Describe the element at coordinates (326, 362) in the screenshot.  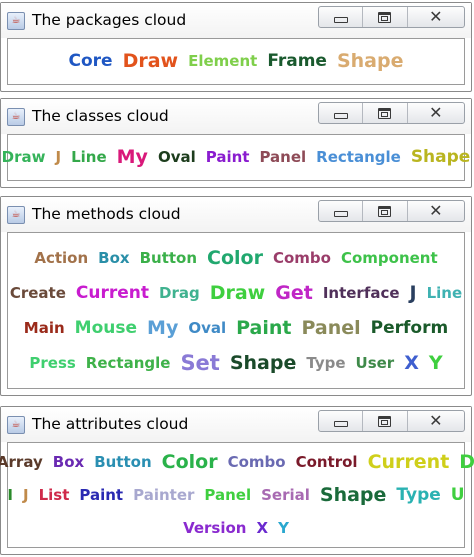
I see `cloud-word: Type` at that location.